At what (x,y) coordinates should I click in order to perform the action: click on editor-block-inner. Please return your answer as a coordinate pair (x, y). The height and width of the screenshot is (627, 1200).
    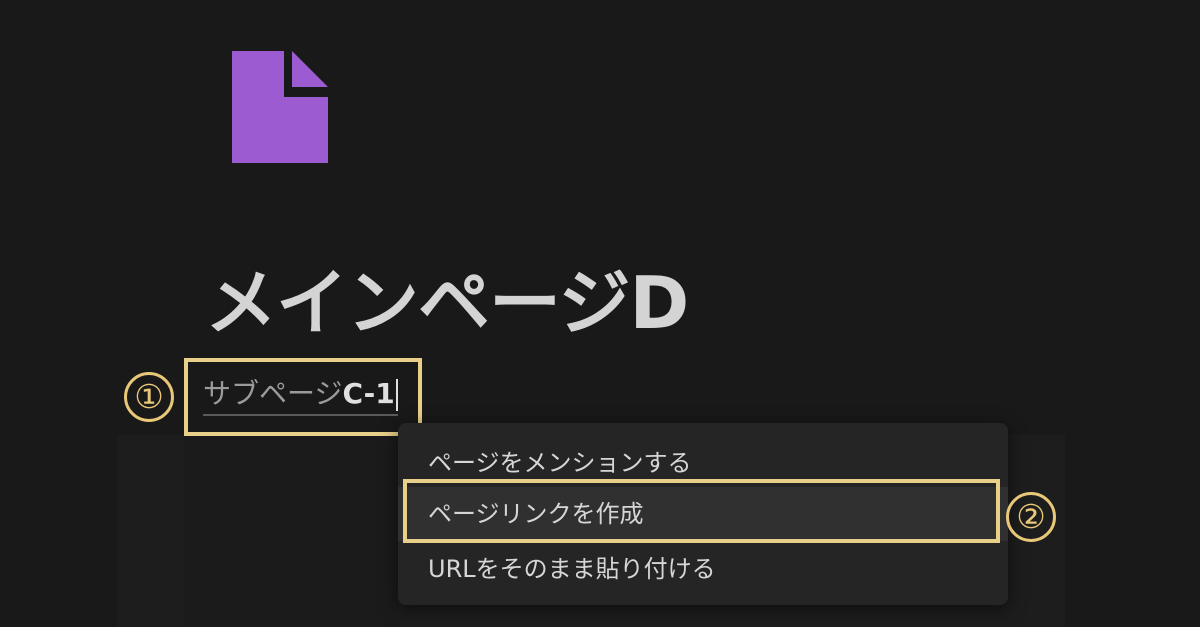
    Looking at the image, I should click on (291, 531).